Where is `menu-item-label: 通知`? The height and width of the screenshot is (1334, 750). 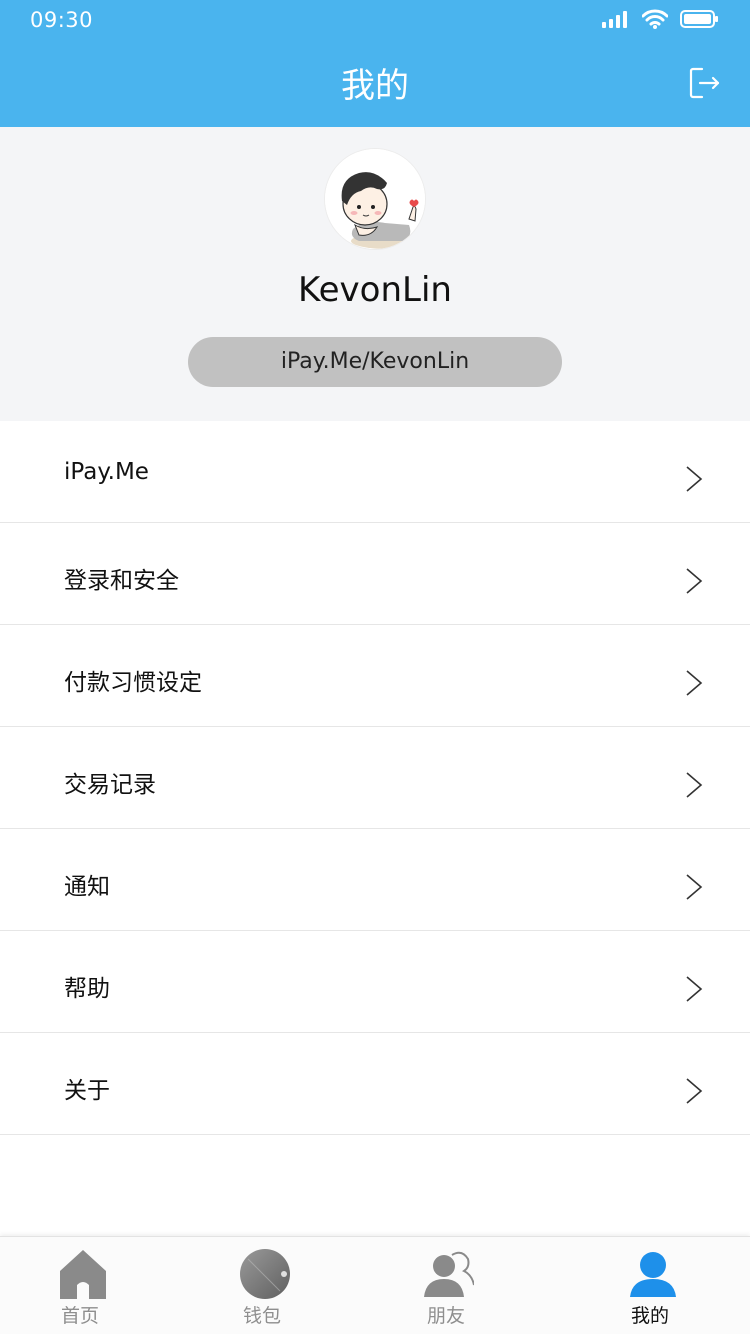
menu-item-label: 通知 is located at coordinates (87, 887).